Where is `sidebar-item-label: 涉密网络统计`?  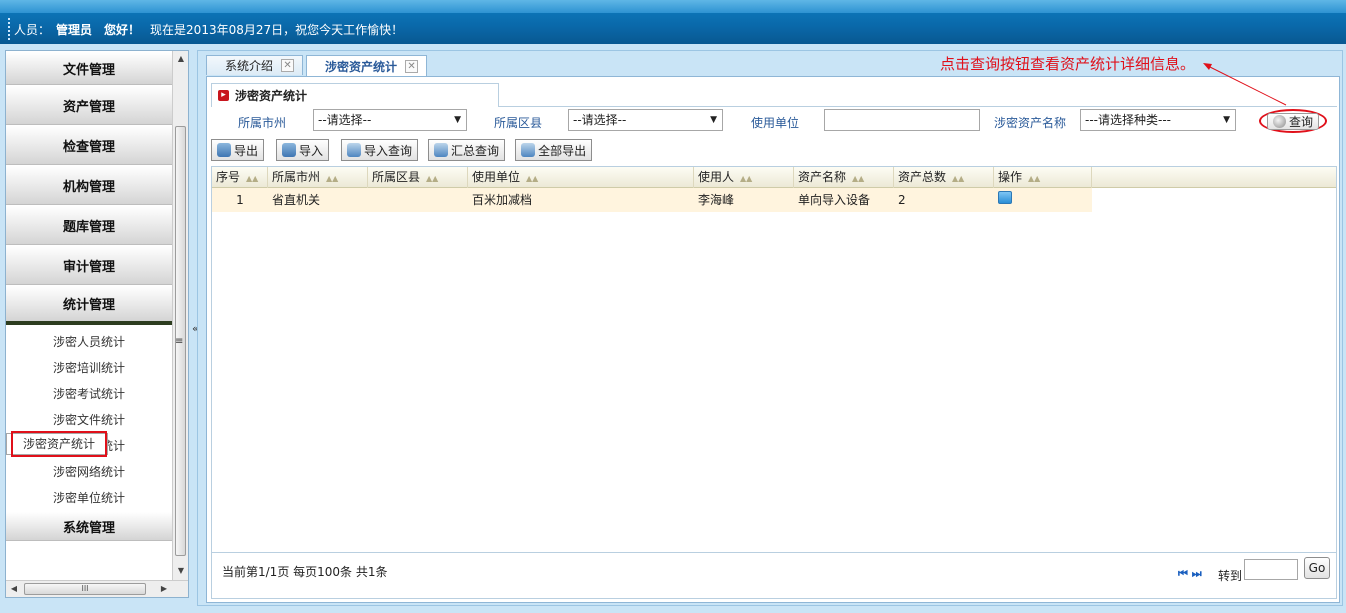 sidebar-item-label: 涉密网络统计 is located at coordinates (88, 472).